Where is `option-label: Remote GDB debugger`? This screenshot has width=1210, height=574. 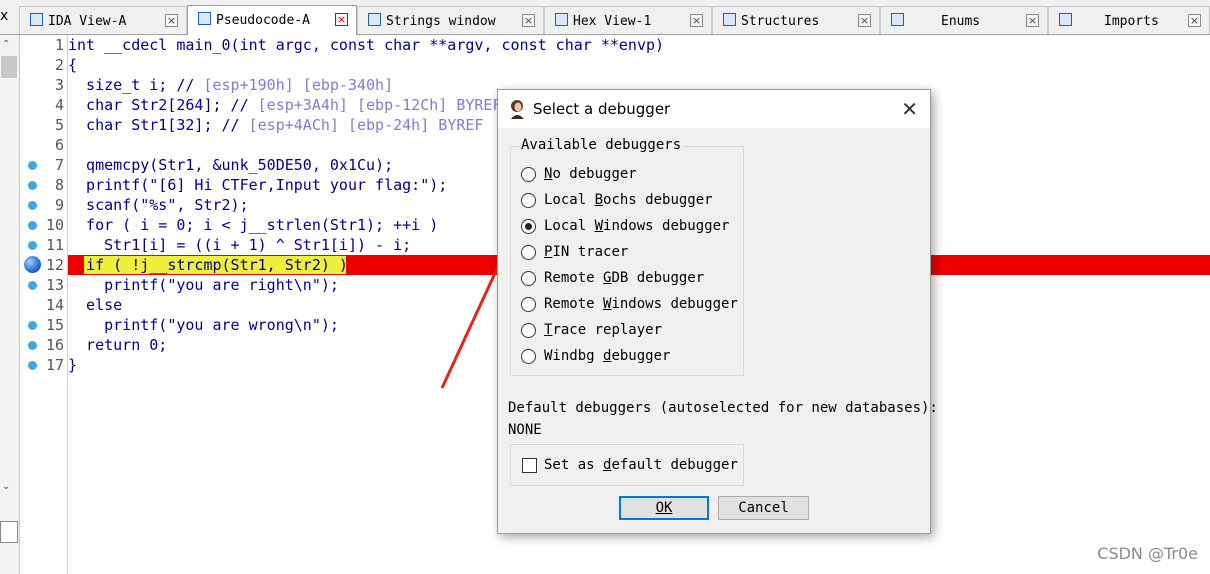 option-label: Remote GDB debugger is located at coordinates (624, 278).